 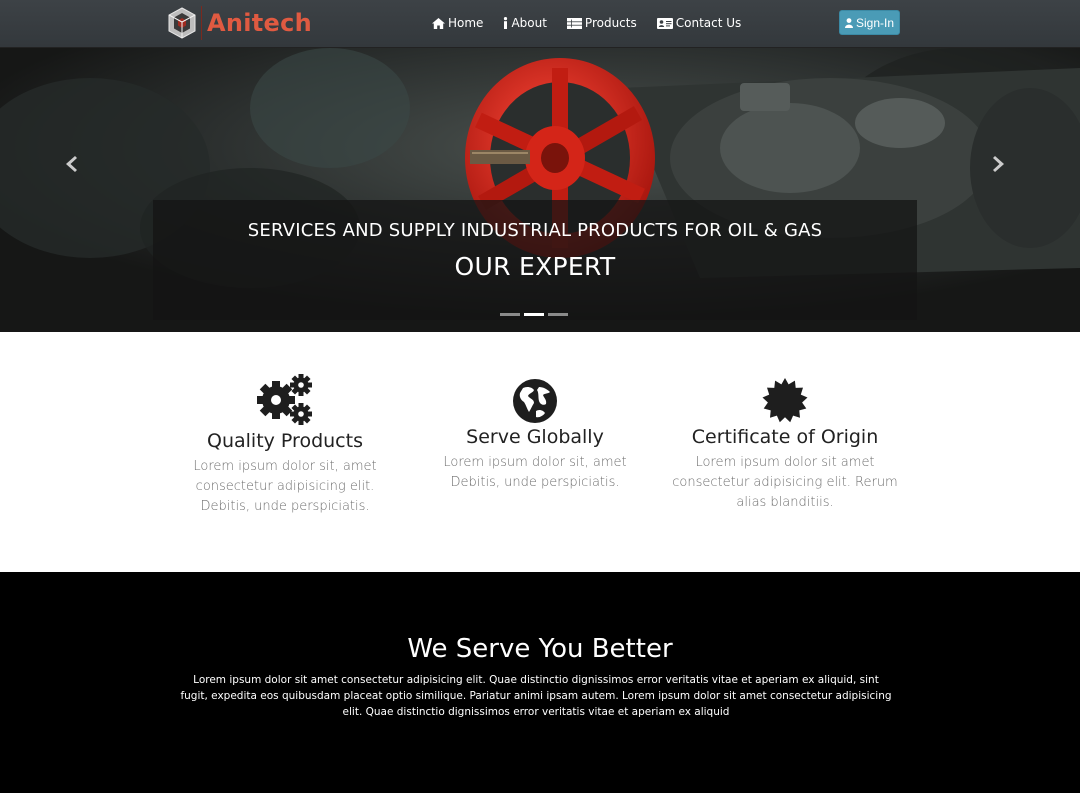 I want to click on carousel-next-icon, so click(x=999, y=164).